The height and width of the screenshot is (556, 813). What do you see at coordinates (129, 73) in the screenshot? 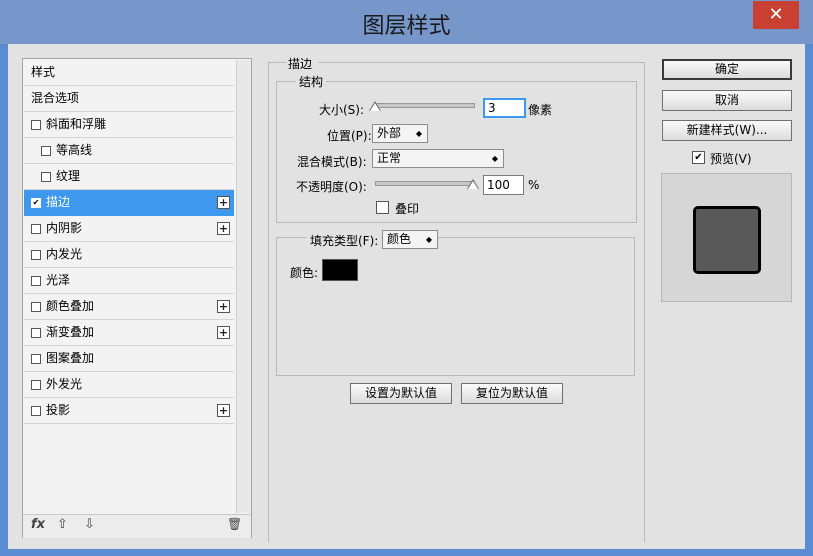
I see `style-item: 样式` at bounding box center [129, 73].